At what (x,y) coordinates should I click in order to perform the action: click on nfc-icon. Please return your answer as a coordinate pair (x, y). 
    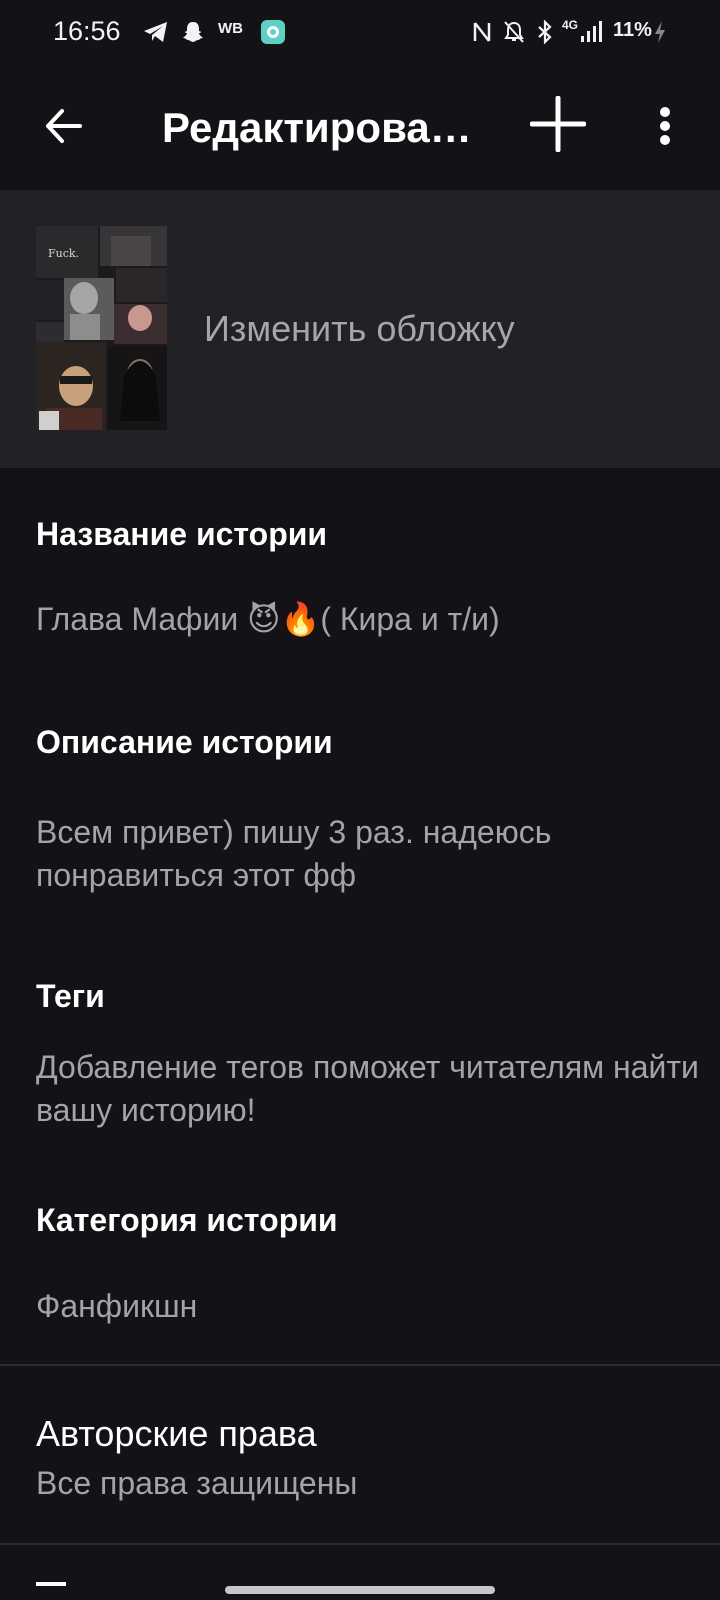
    Looking at the image, I should click on (482, 32).